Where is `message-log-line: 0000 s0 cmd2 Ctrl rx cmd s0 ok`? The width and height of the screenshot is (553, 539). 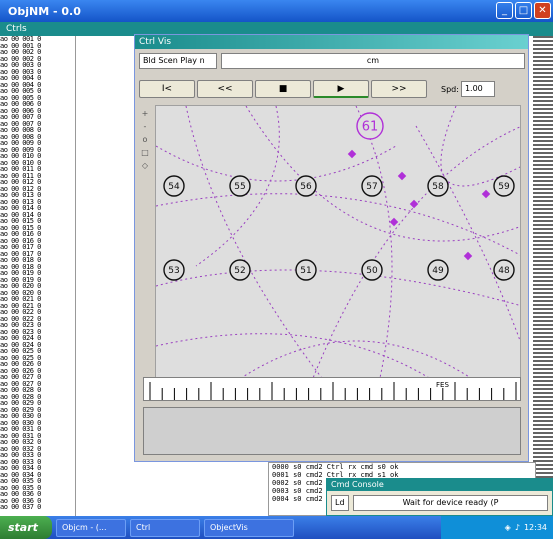 message-log-line: 0000 s0 cmd2 Ctrl rx cmd s0 ok is located at coordinates (335, 467).